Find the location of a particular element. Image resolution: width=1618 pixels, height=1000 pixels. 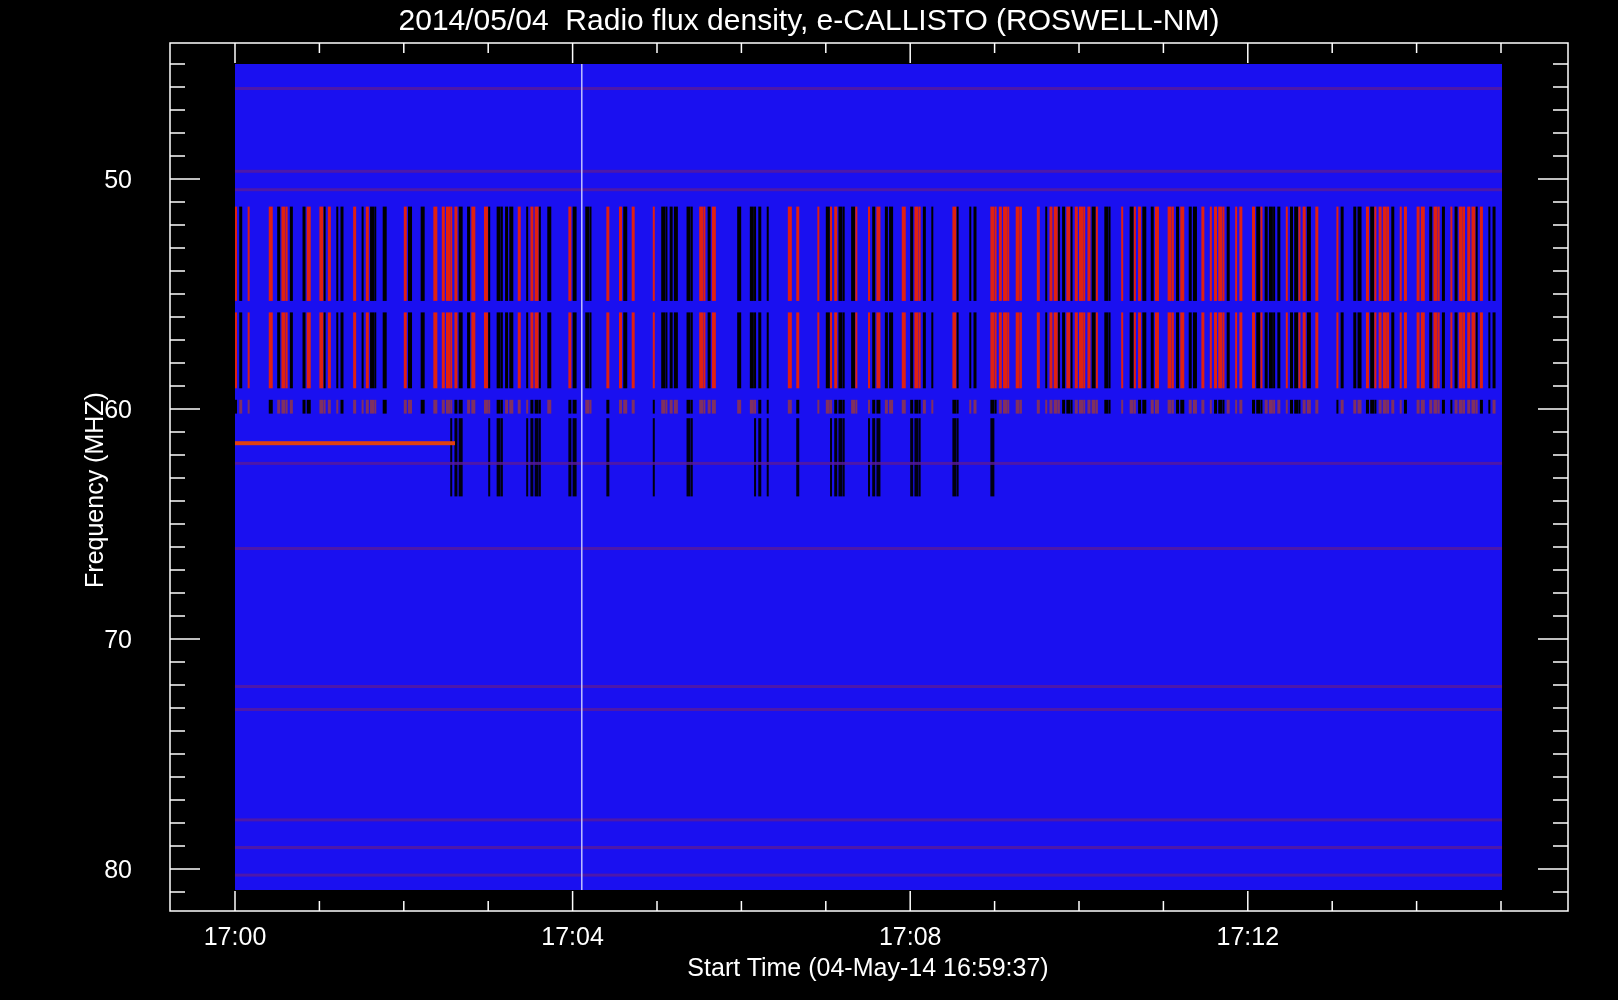

x-axis-title: Start Time (04-May-14 16:59:37) is located at coordinates (868, 967).